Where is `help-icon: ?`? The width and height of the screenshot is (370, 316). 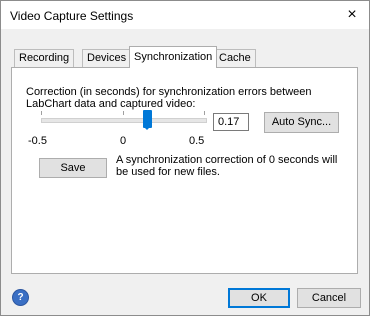
help-icon: ? is located at coordinates (20, 297).